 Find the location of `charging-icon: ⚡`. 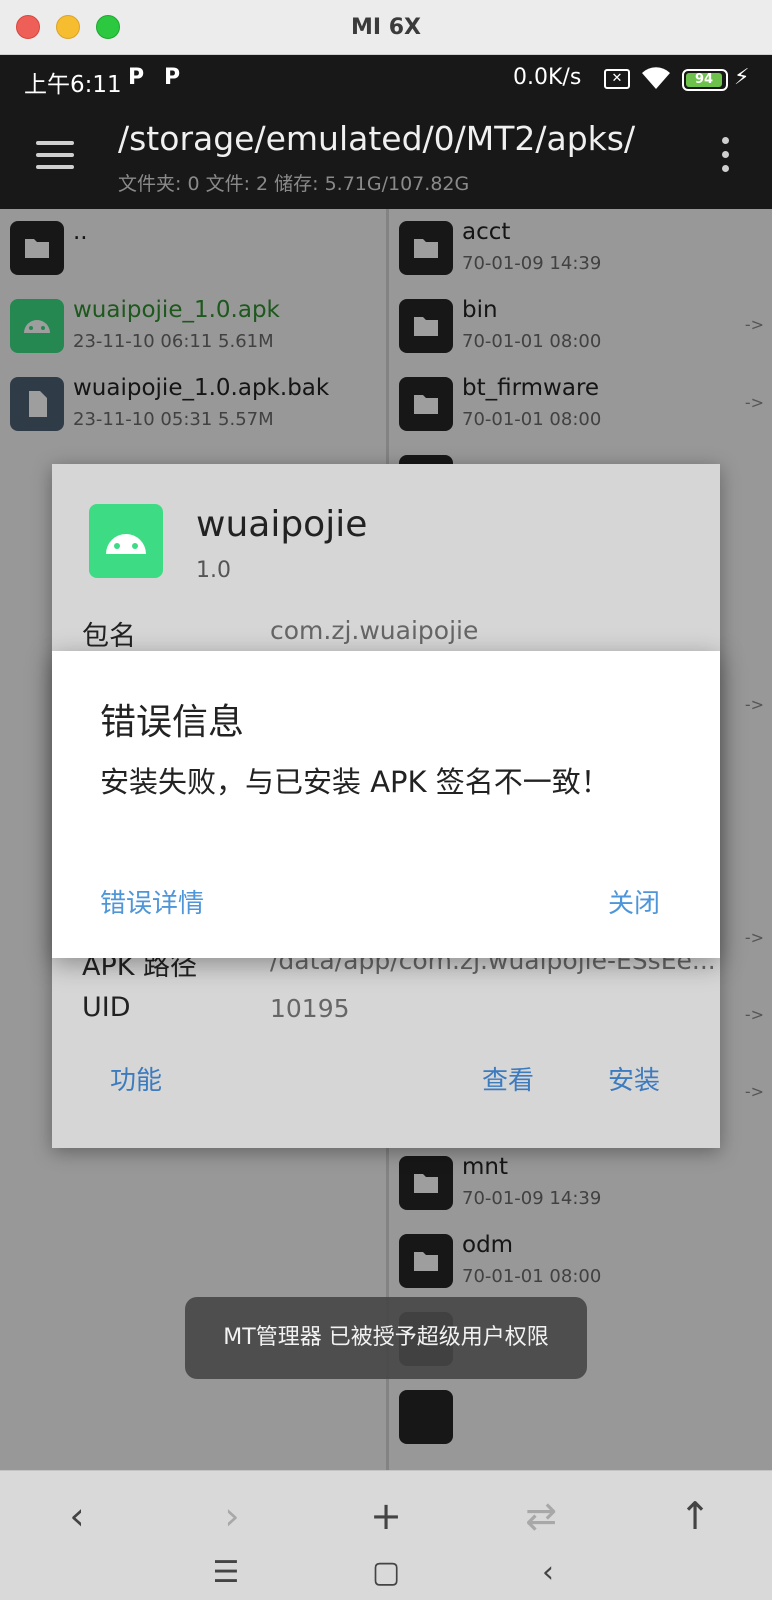

charging-icon: ⚡ is located at coordinates (742, 77).